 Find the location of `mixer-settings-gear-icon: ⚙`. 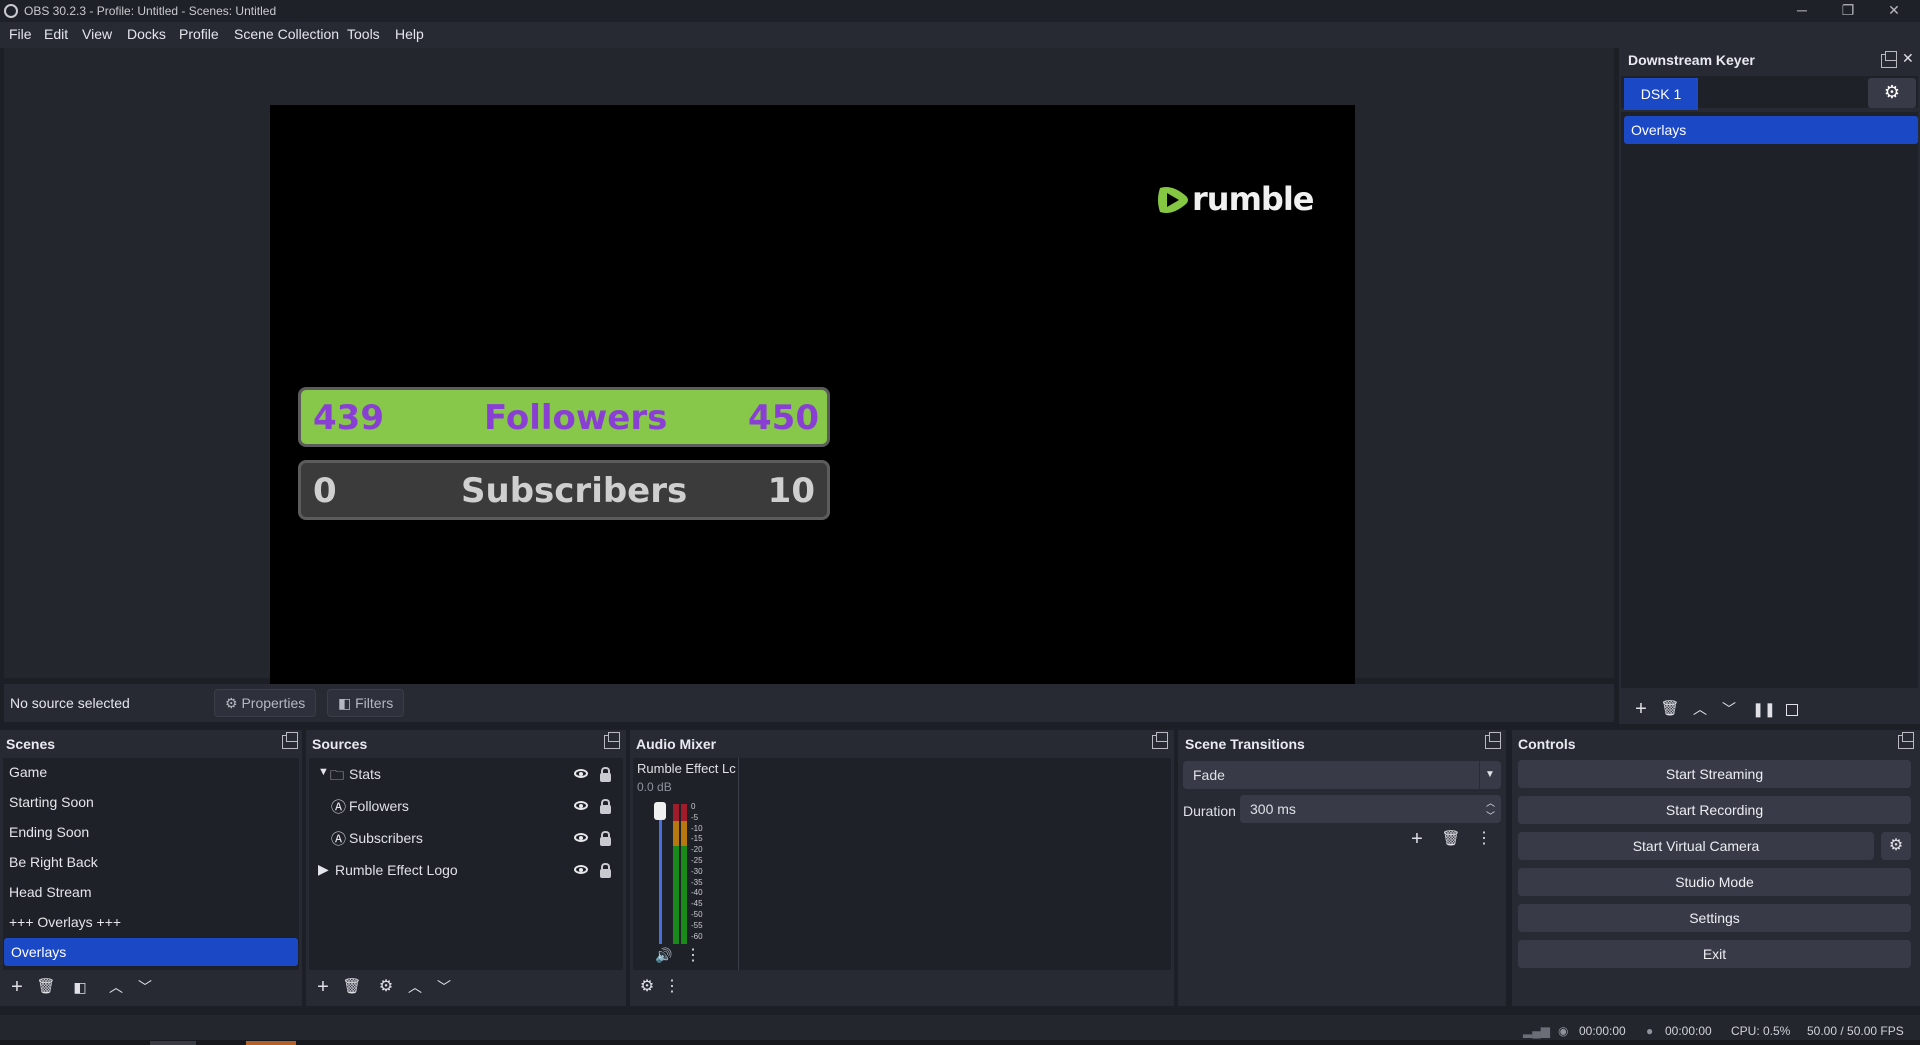

mixer-settings-gear-icon: ⚙ is located at coordinates (647, 988).